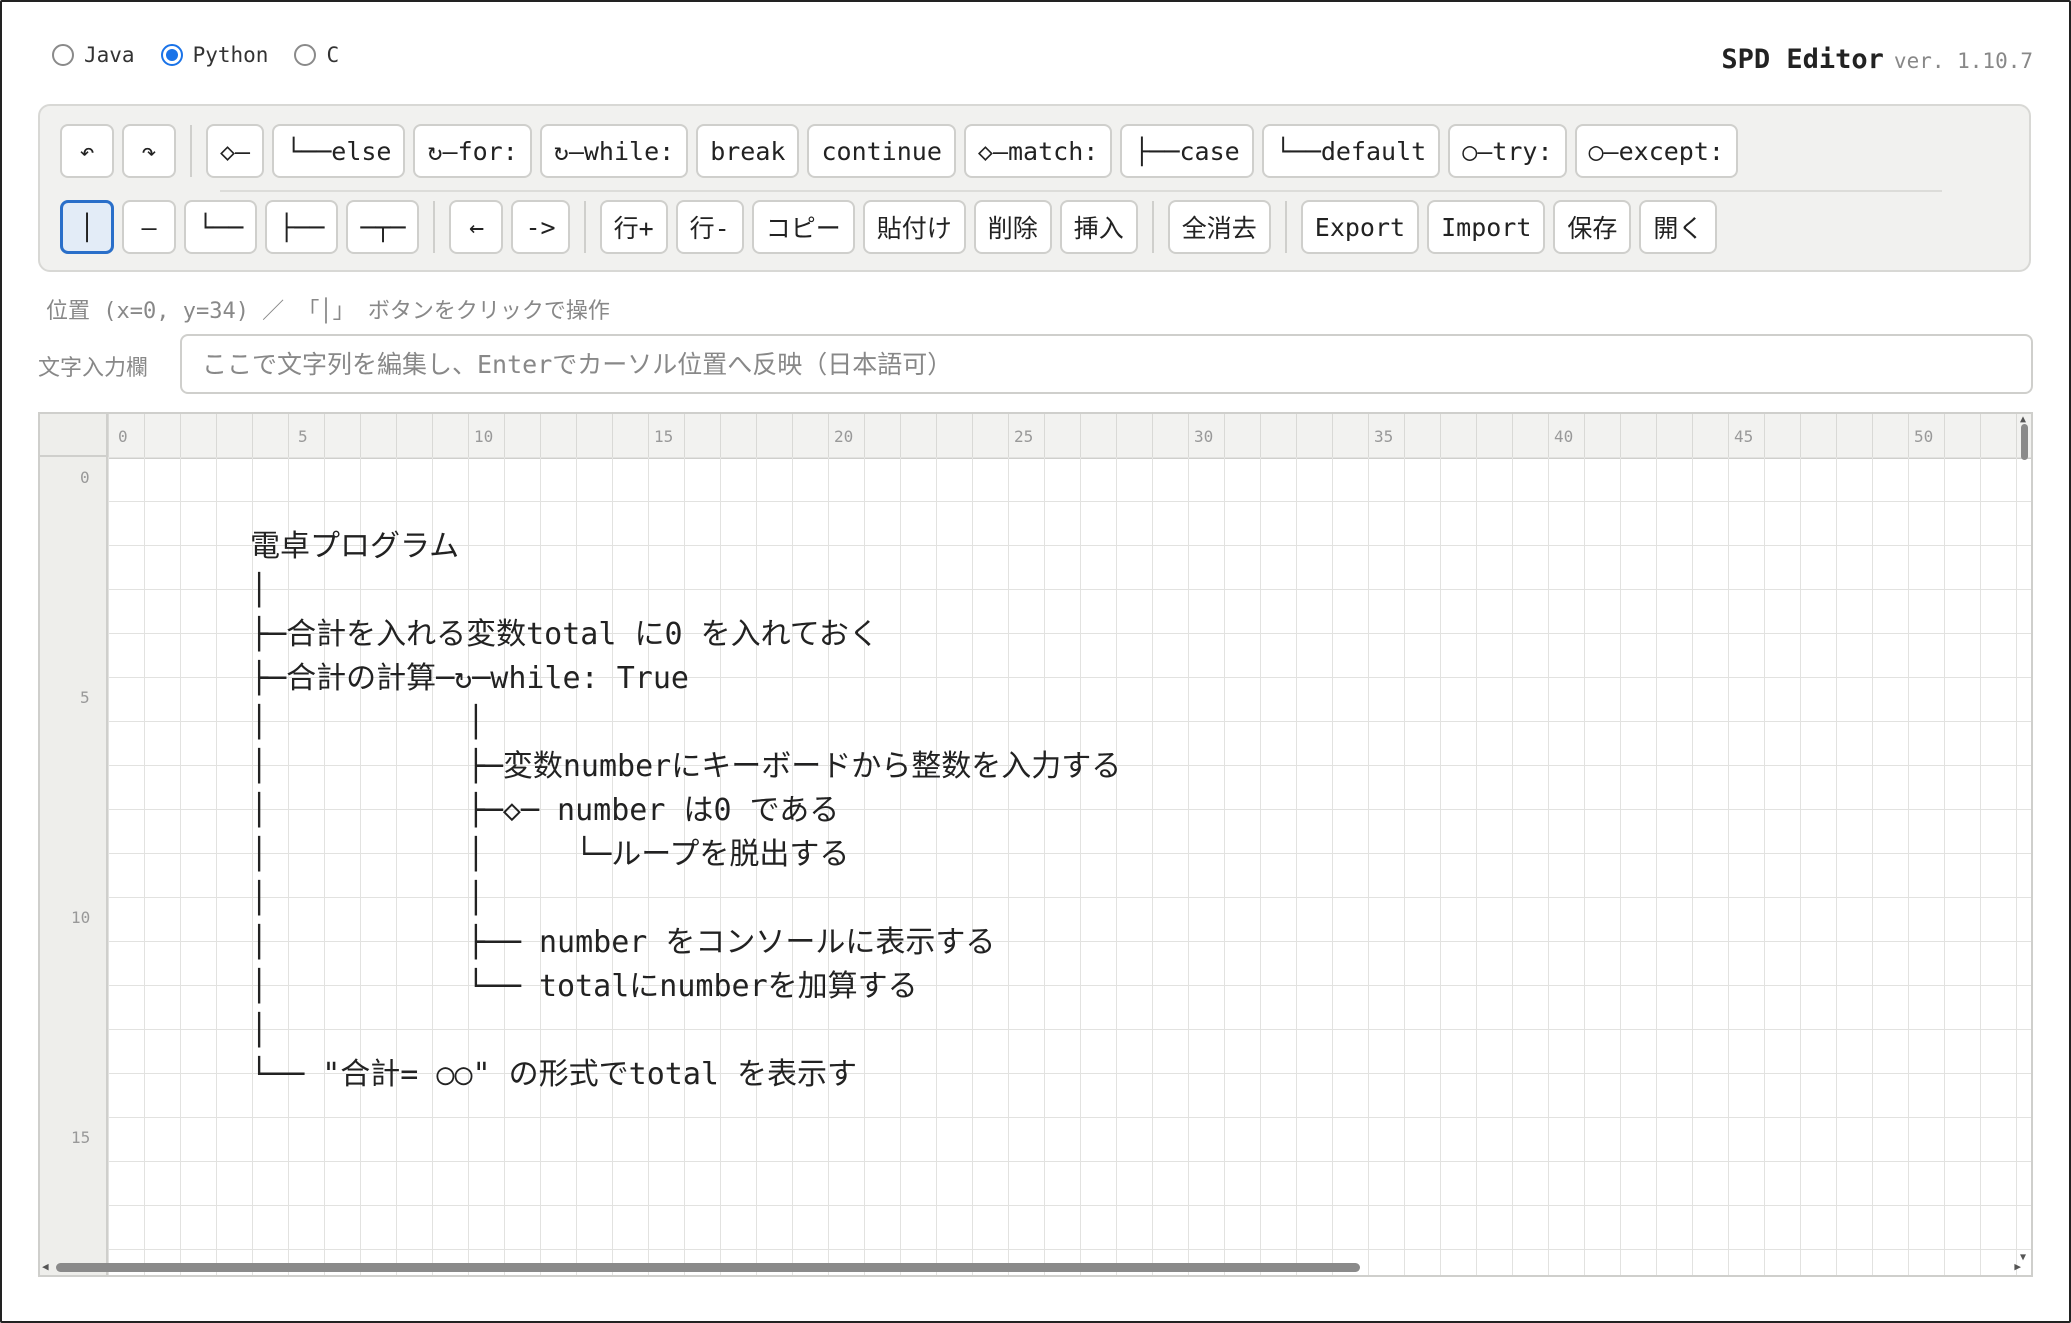  What do you see at coordinates (221, 227) in the screenshot?
I see `corner-button: └──` at bounding box center [221, 227].